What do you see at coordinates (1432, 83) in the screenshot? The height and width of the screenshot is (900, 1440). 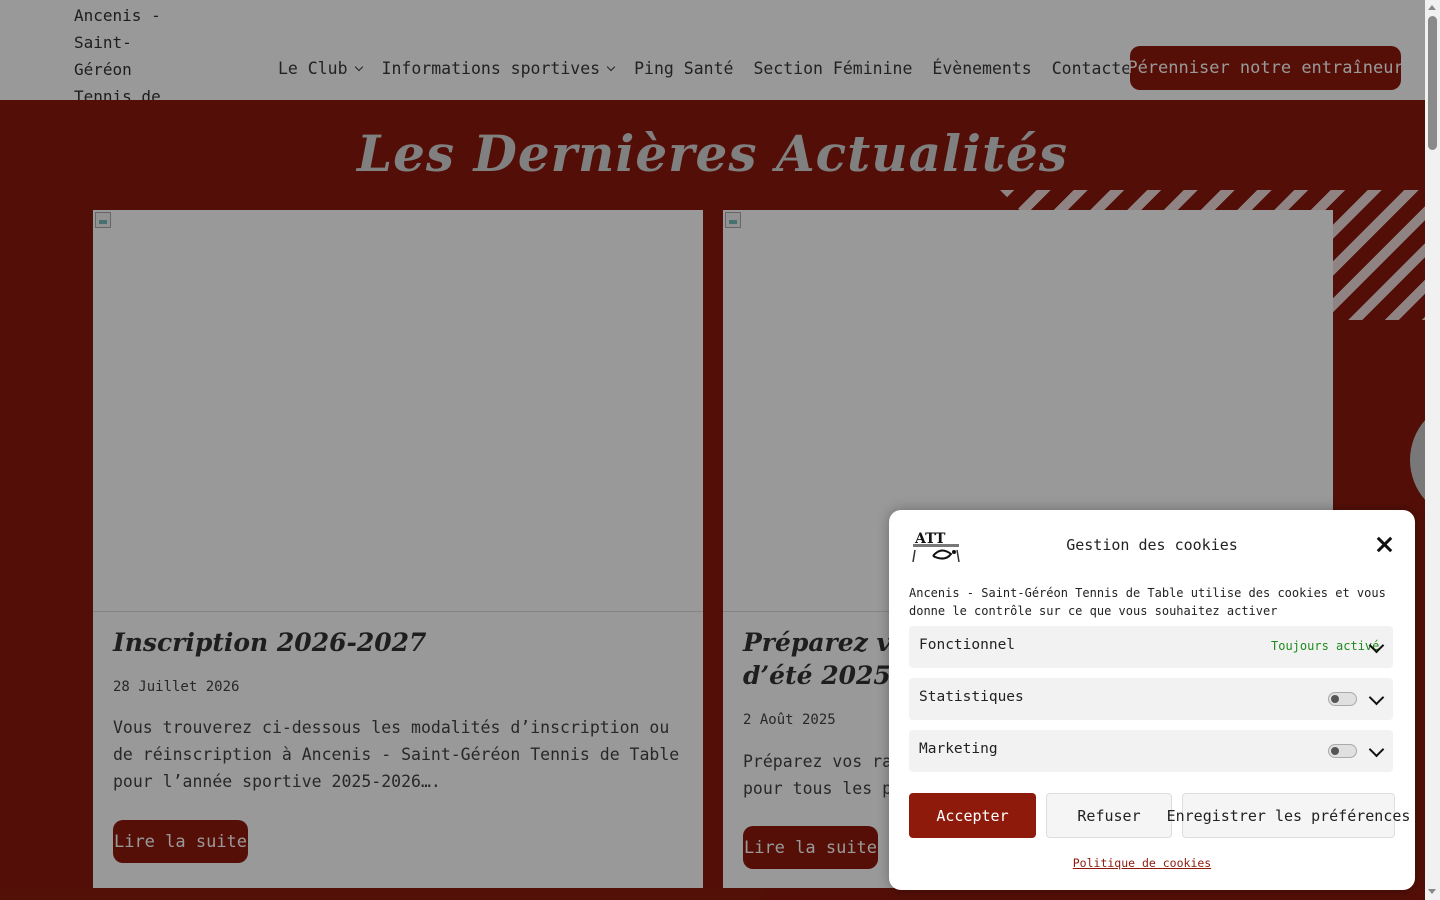 I see `scrollbar-thumb` at bounding box center [1432, 83].